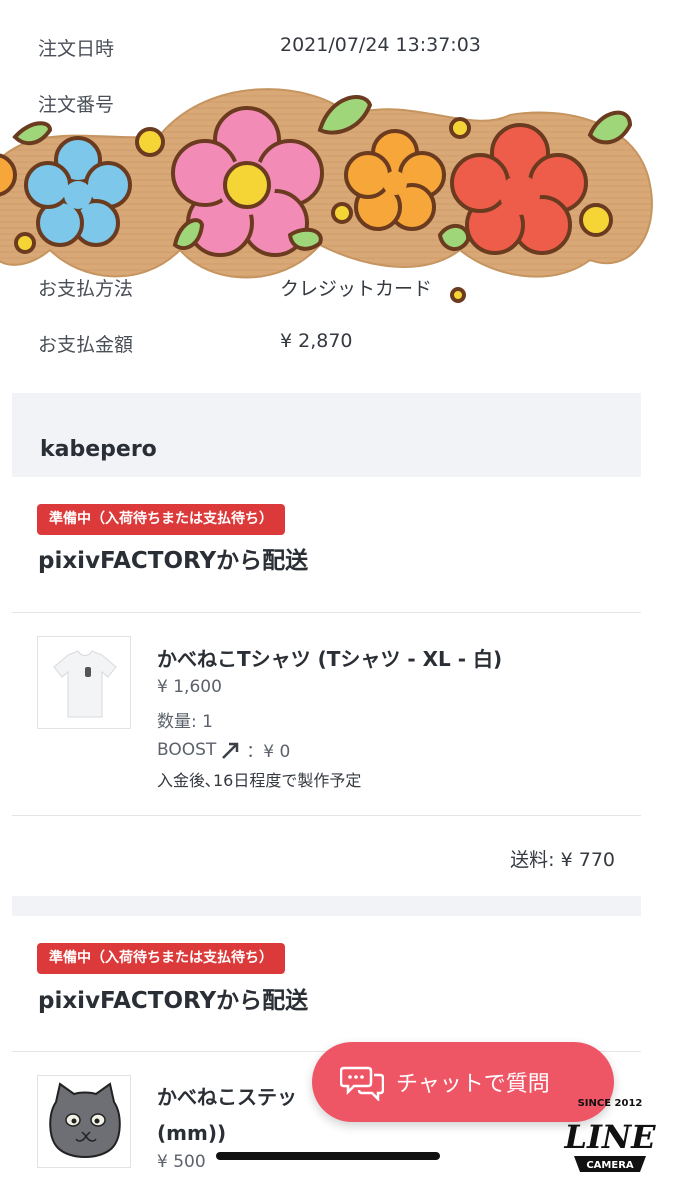 This screenshot has height=1200, width=675. I want to click on payment-amount-value: ¥ 2,870, so click(316, 341).